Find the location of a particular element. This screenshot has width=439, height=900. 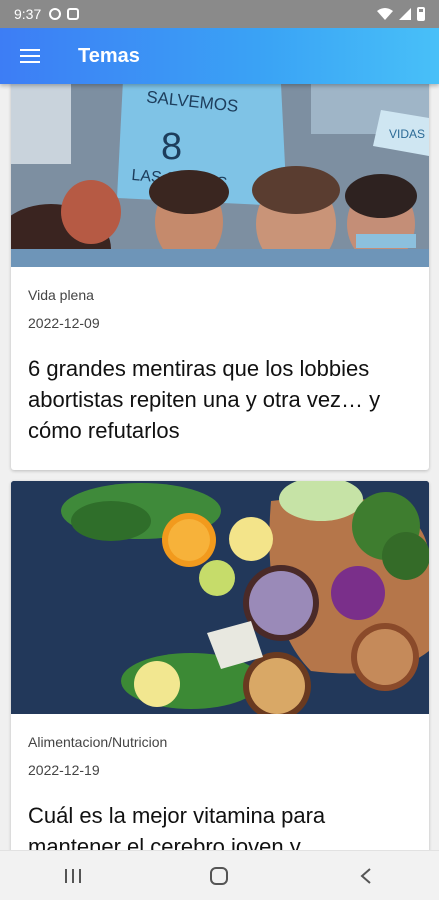

instagram-icon is located at coordinates (73, 14).